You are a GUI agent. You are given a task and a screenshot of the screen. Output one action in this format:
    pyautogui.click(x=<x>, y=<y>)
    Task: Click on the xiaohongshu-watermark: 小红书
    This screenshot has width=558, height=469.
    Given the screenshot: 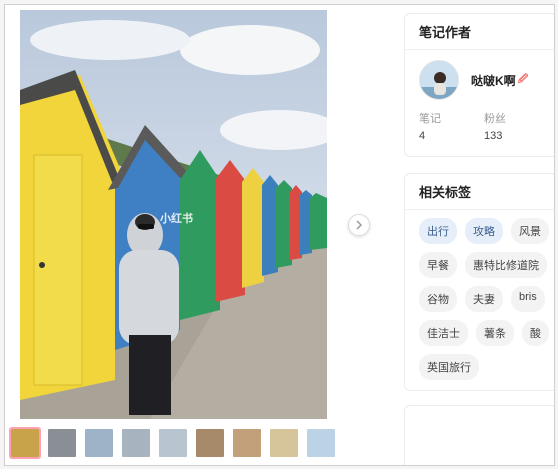 What is the action you would take?
    pyautogui.click(x=176, y=219)
    